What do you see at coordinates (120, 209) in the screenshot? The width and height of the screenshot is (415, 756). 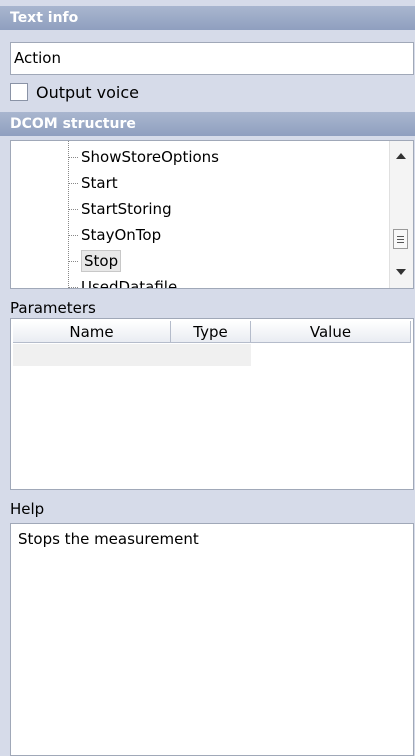 I see `tree-item-startstoring: StartStoring` at bounding box center [120, 209].